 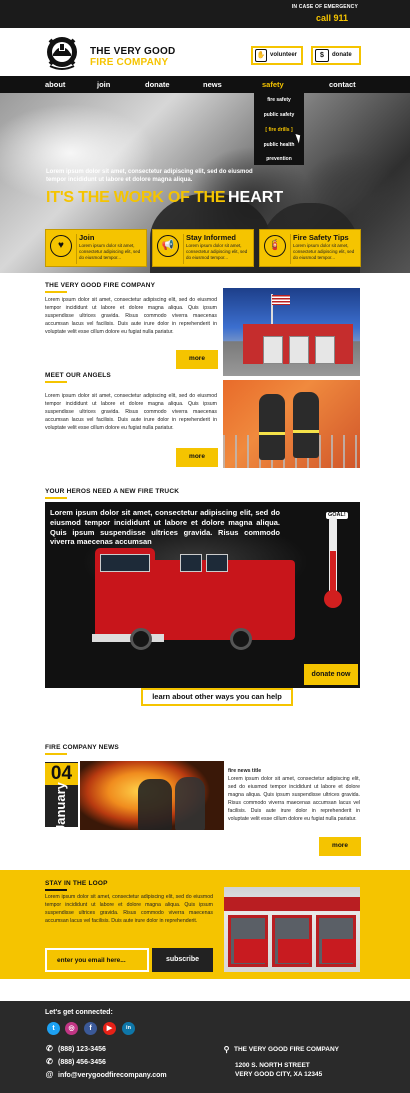 I want to click on donate-label: donate, so click(x=342, y=55).